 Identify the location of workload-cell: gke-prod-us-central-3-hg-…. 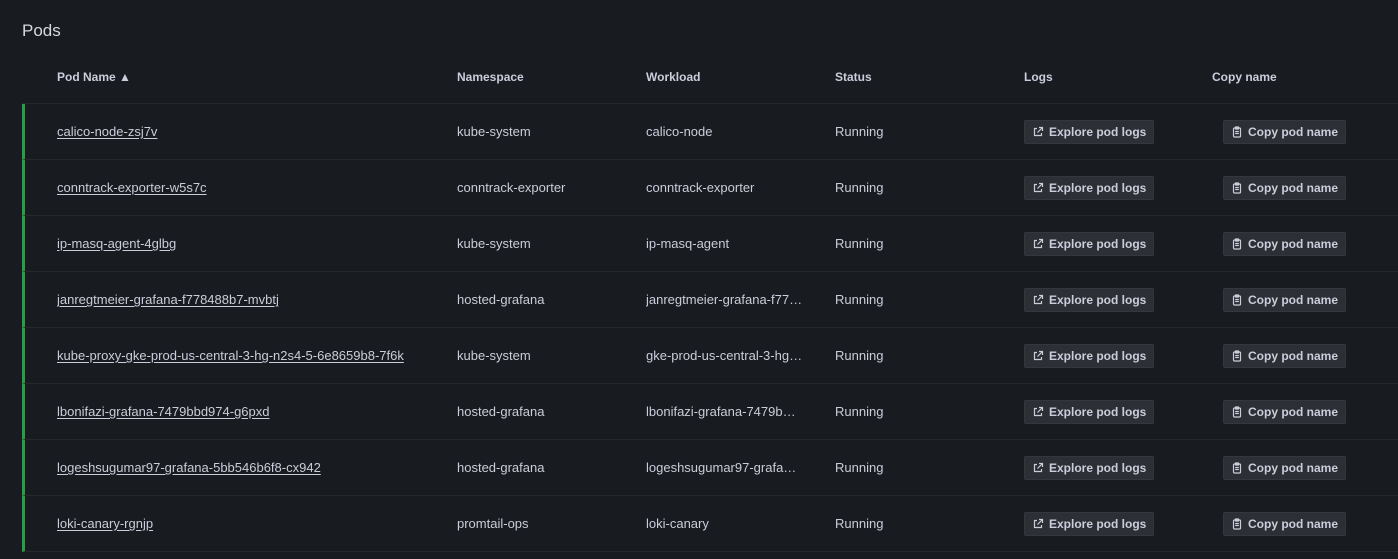
(725, 355).